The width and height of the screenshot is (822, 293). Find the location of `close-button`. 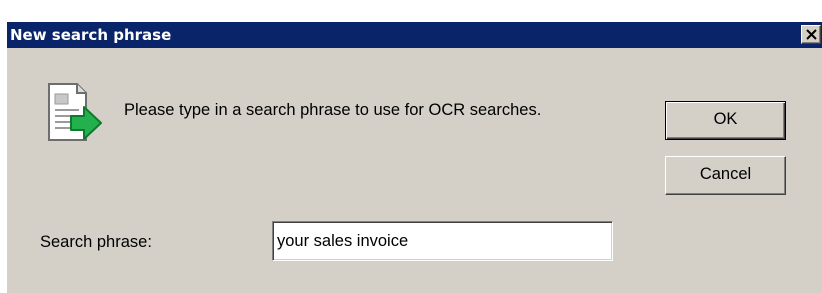

close-button is located at coordinates (811, 34).